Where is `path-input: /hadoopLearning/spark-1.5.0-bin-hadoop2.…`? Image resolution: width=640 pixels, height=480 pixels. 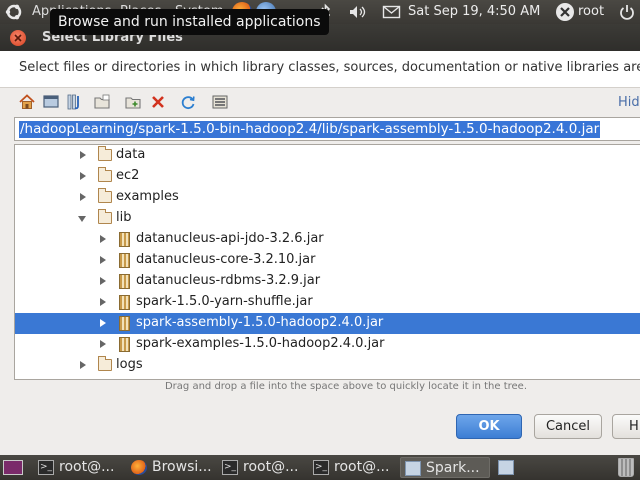 path-input: /hadoopLearning/spark-1.5.0-bin-hadoop2.… is located at coordinates (327, 129).